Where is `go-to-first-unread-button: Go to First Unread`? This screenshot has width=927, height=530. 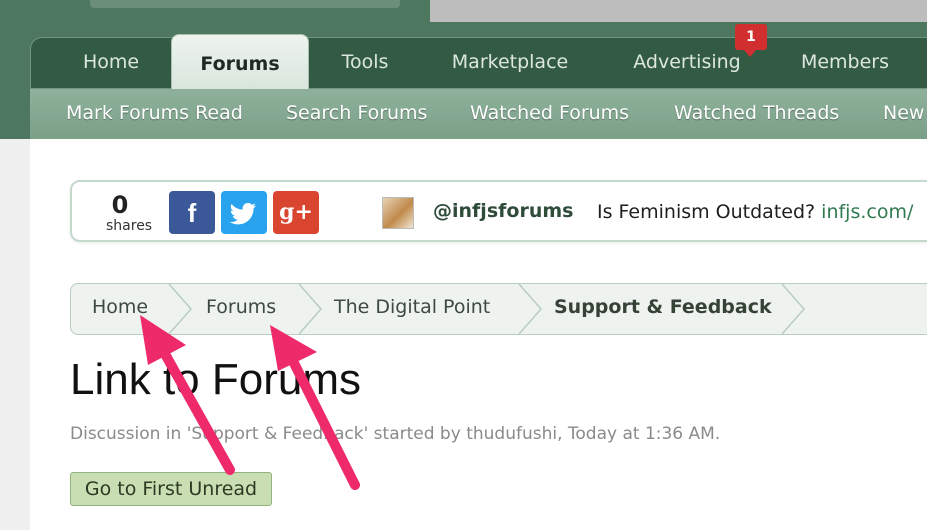
go-to-first-unread-button: Go to First Unread is located at coordinates (171, 489).